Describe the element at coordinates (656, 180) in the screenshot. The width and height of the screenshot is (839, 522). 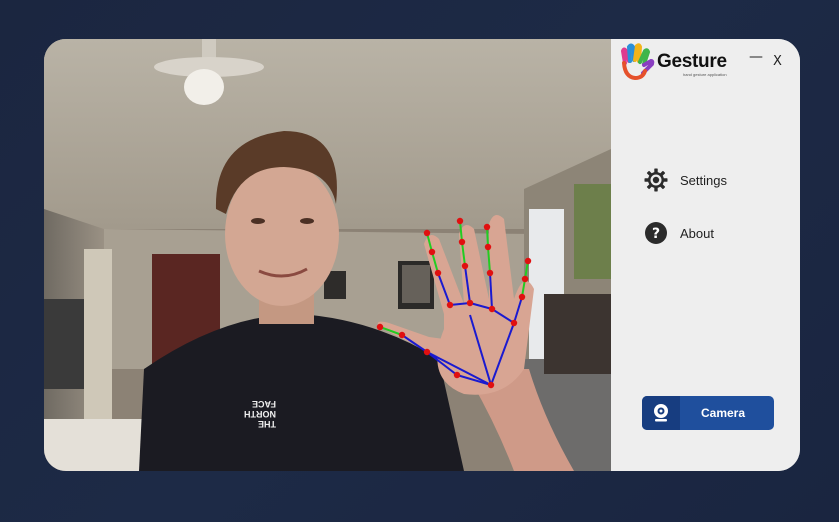
I see `gear-icon` at that location.